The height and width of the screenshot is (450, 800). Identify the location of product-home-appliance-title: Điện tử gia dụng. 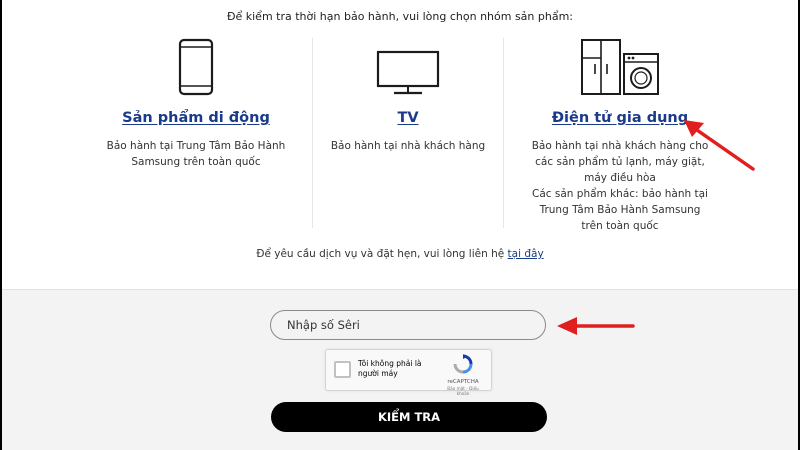
(620, 118).